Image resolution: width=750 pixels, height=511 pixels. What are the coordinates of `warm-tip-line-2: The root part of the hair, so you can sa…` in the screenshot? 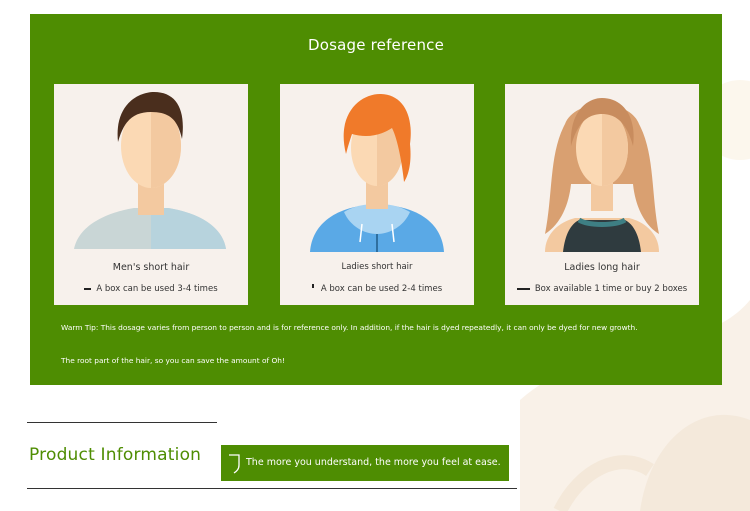 It's located at (173, 360).